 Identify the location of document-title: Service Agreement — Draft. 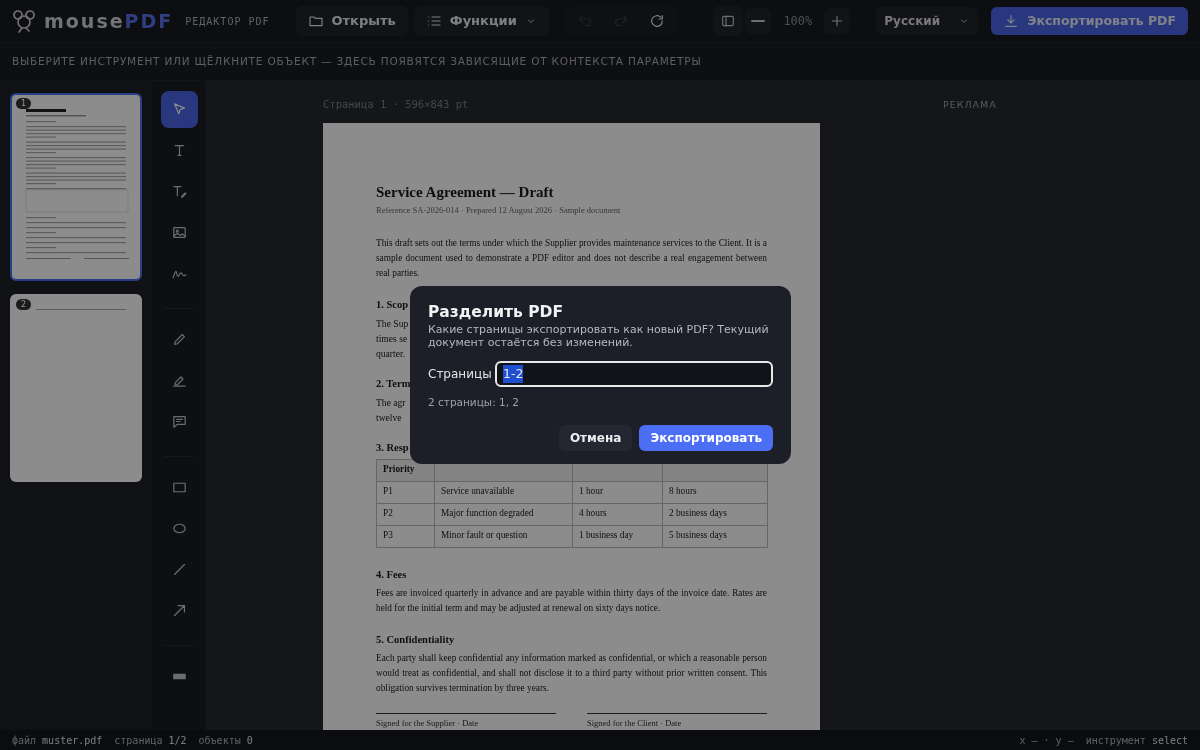
(465, 192).